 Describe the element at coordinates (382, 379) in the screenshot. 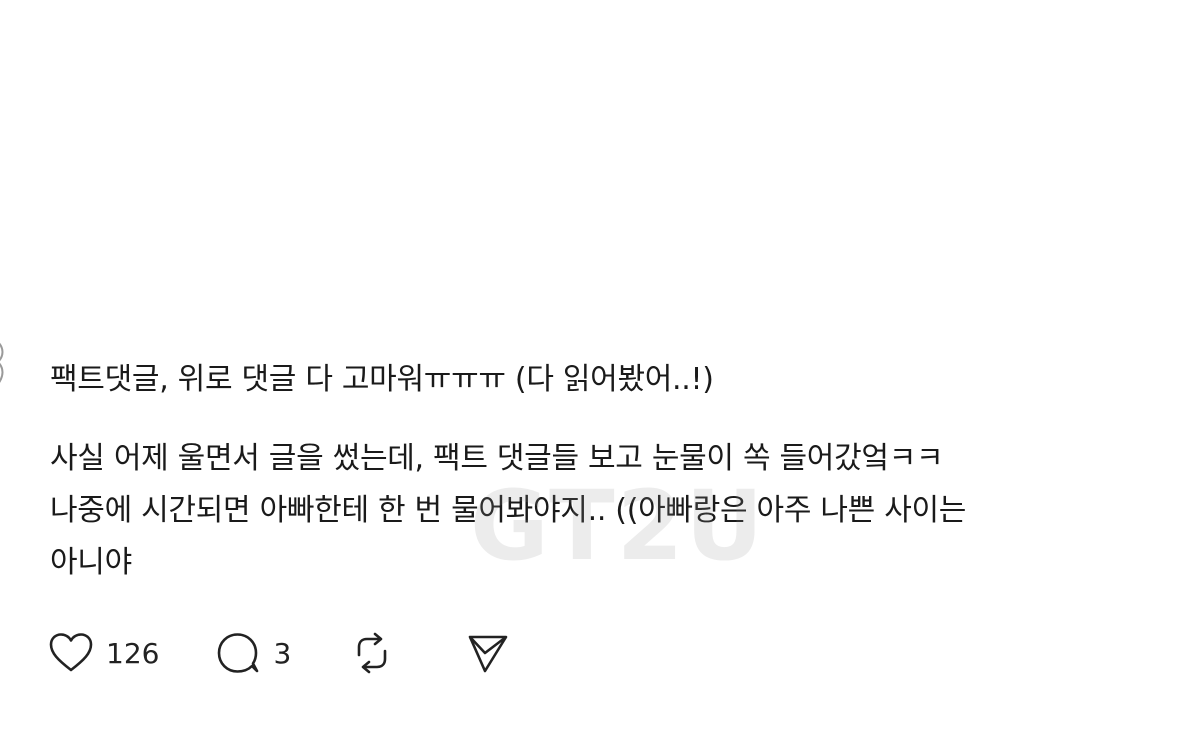

I see `post-title: 팩트댓글, 위로 댓글 다 고마워ㅠㅠㅠ (다 읽어봤어..!)` at that location.